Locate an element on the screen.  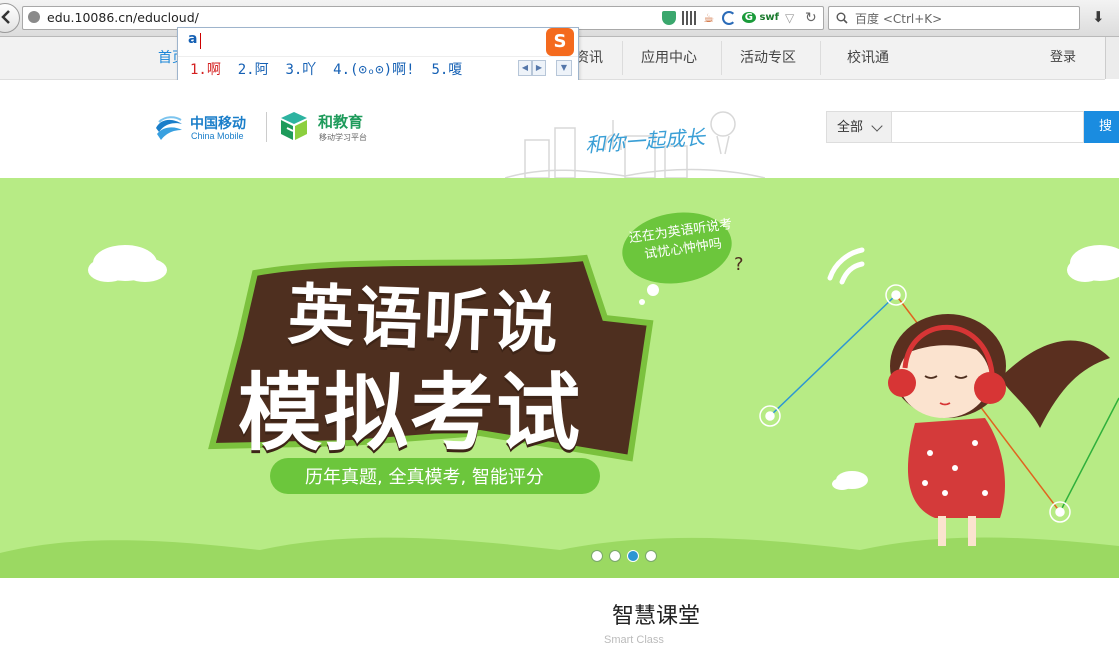
swf-icon: G swf is located at coordinates (760, 18).